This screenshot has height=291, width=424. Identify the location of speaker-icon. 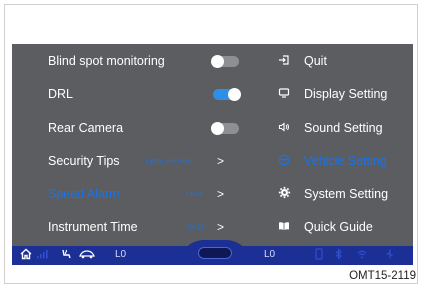
(284, 128).